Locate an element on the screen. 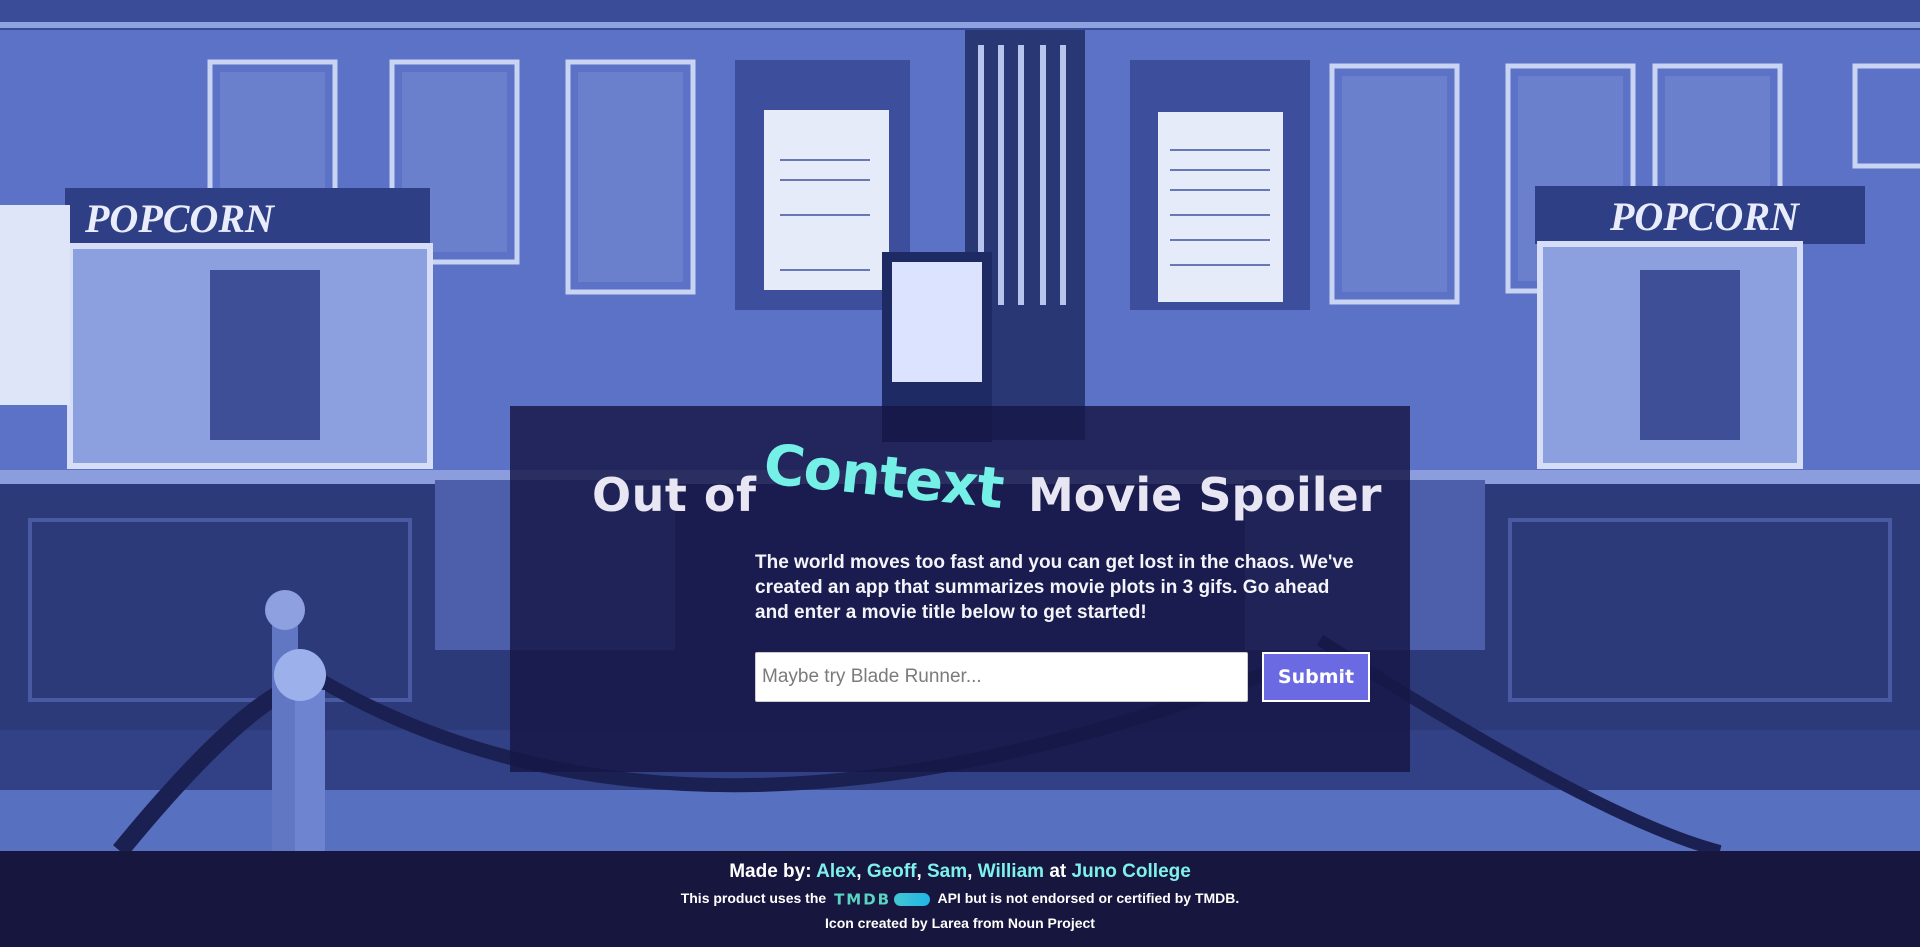 This screenshot has height=947, width=1920. author-link-william: William is located at coordinates (1011, 871).